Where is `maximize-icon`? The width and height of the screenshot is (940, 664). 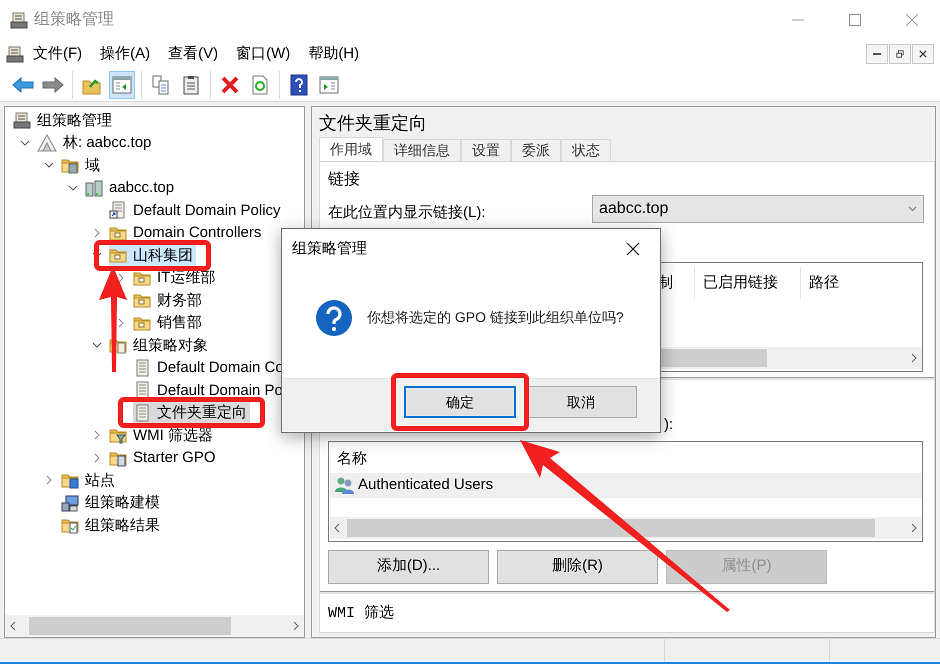
maximize-icon is located at coordinates (854, 20).